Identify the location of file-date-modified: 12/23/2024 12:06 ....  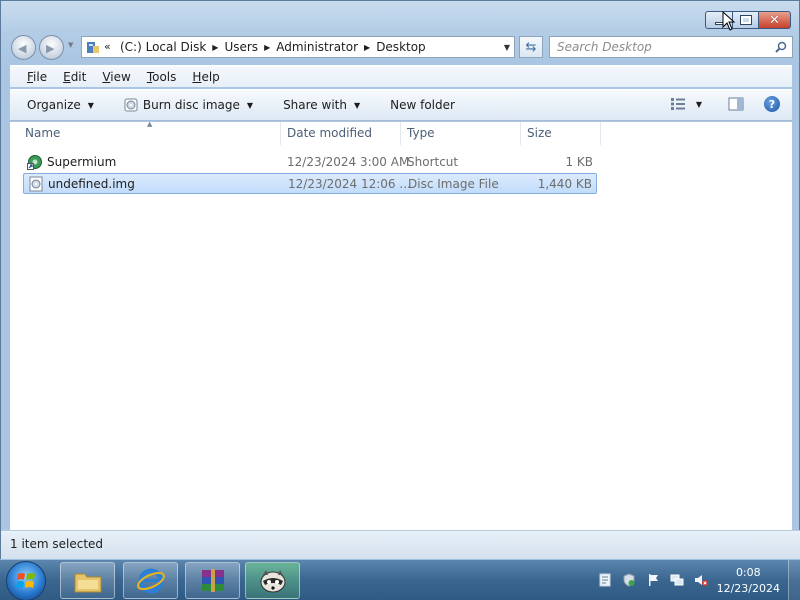
(349, 184).